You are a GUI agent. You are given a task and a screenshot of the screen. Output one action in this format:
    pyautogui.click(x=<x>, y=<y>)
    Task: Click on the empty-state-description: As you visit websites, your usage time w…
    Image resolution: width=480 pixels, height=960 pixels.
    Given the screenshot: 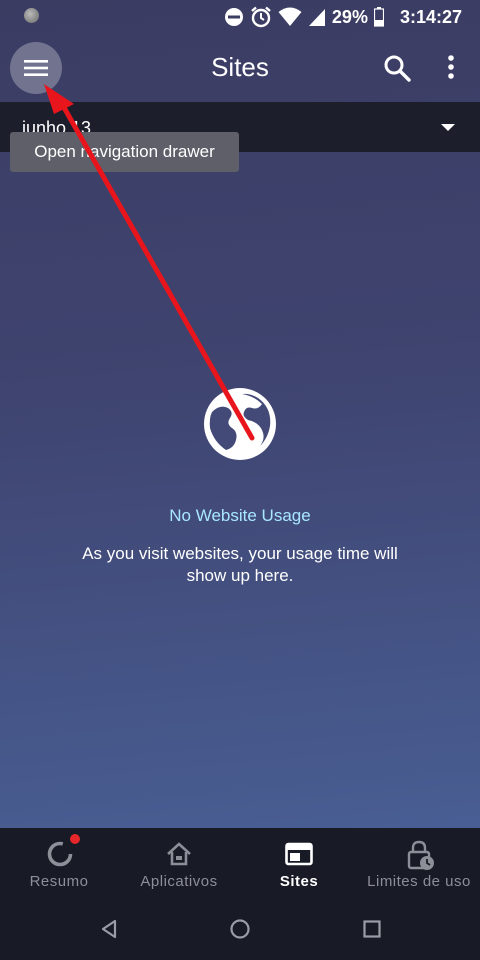 What is the action you would take?
    pyautogui.click(x=240, y=564)
    